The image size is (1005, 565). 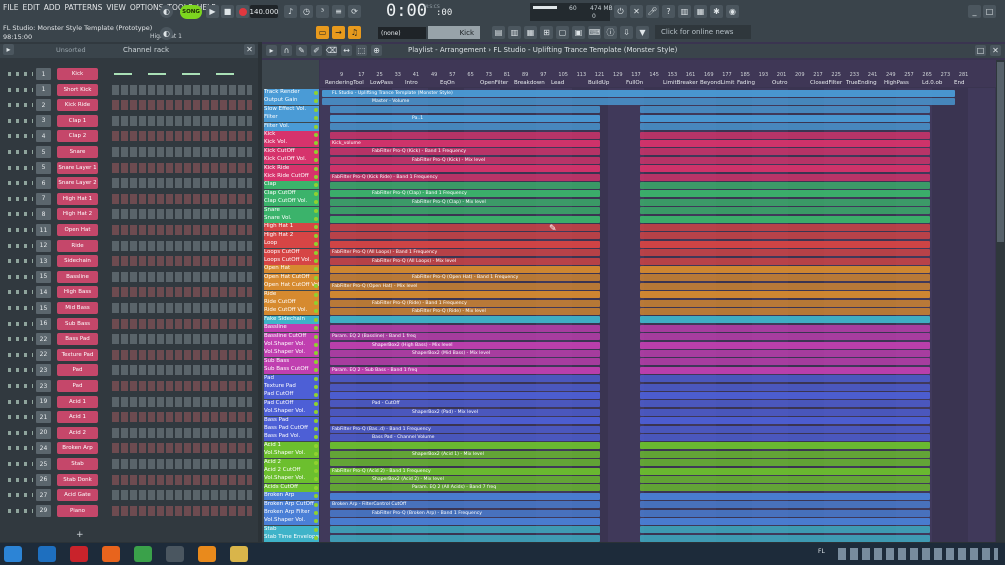 What do you see at coordinates (43, 323) in the screenshot?
I see `channel-mixer-track: 16` at bounding box center [43, 323].